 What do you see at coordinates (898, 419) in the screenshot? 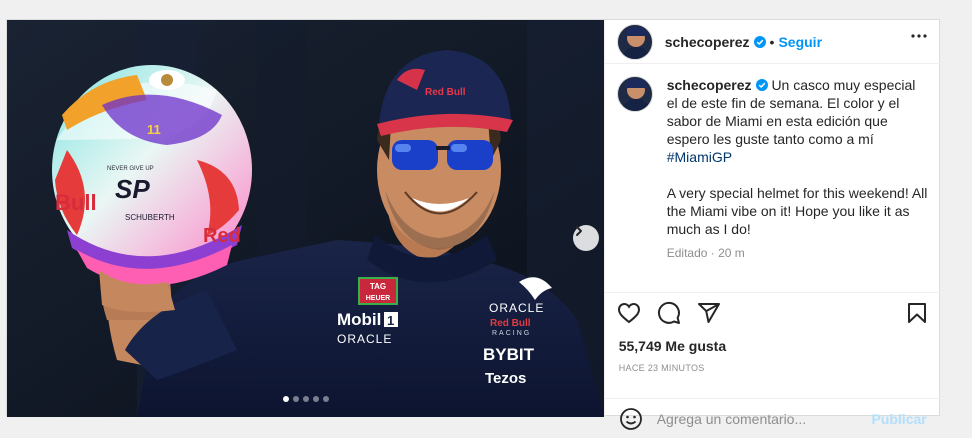
I see `publish-button: Publicar` at bounding box center [898, 419].